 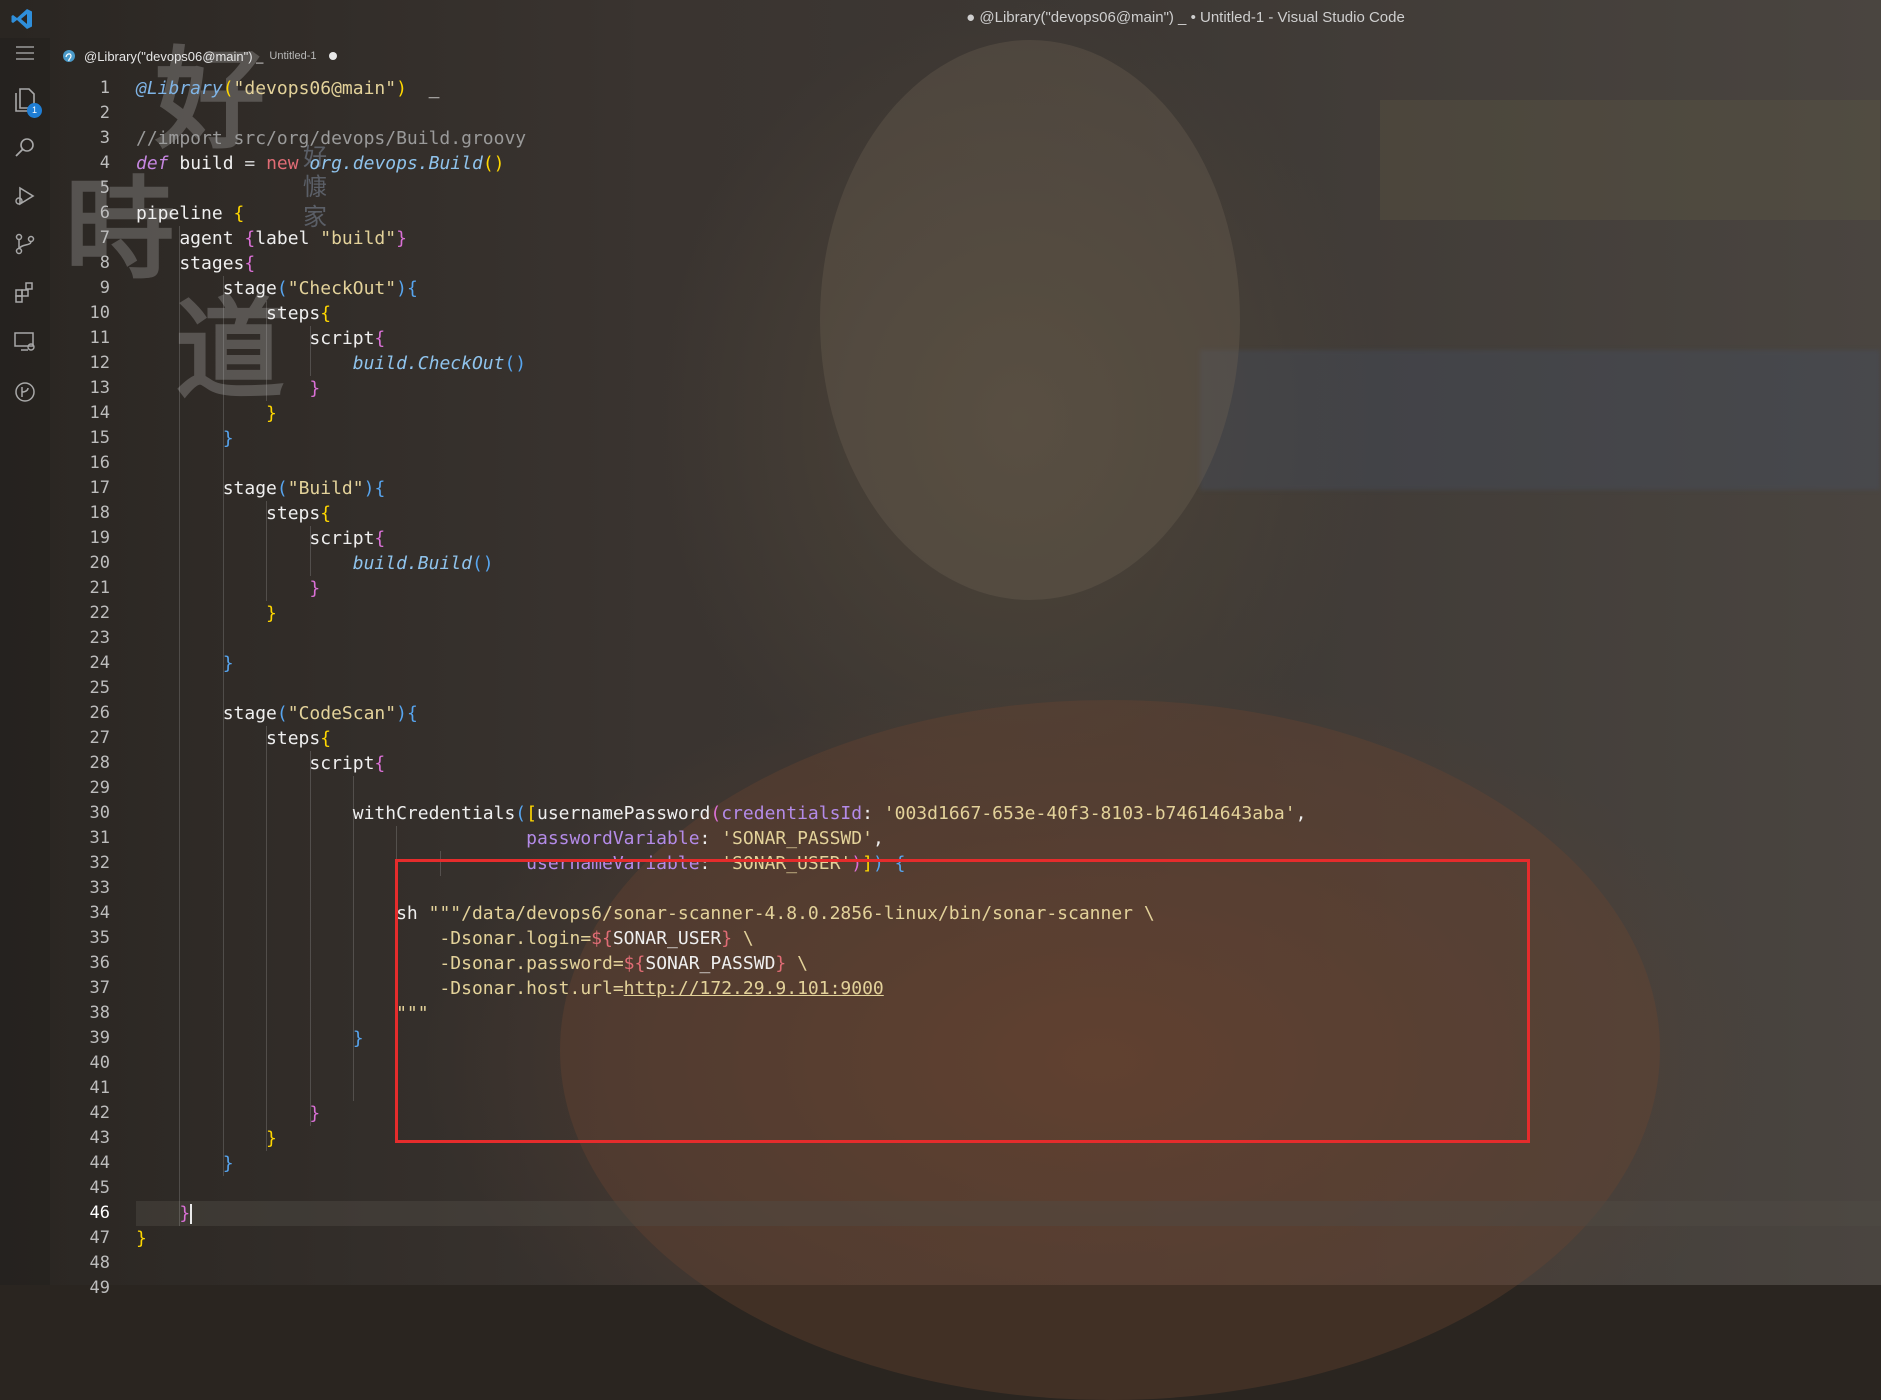 What do you see at coordinates (80, 688) in the screenshot?
I see `line-number: 25` at bounding box center [80, 688].